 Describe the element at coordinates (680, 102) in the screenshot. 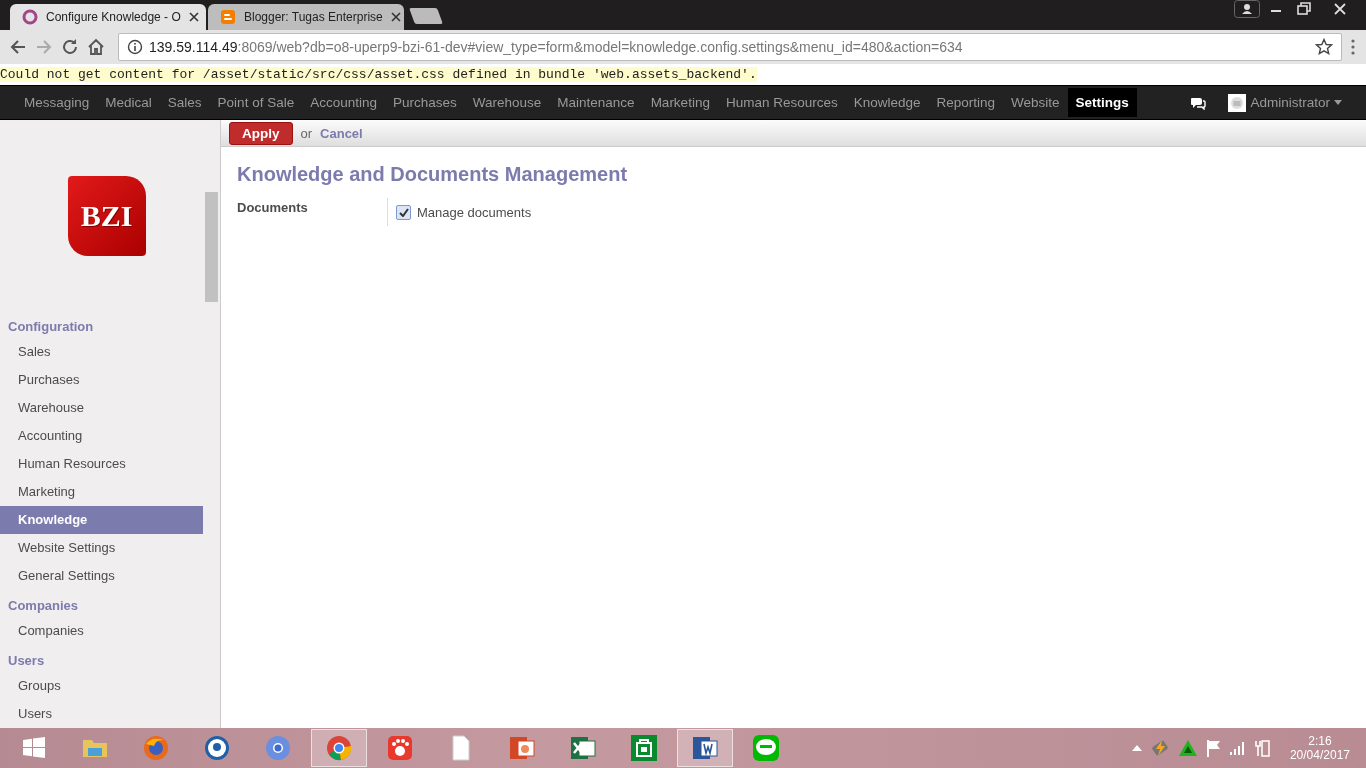

I see `menu-item: Marketing` at that location.